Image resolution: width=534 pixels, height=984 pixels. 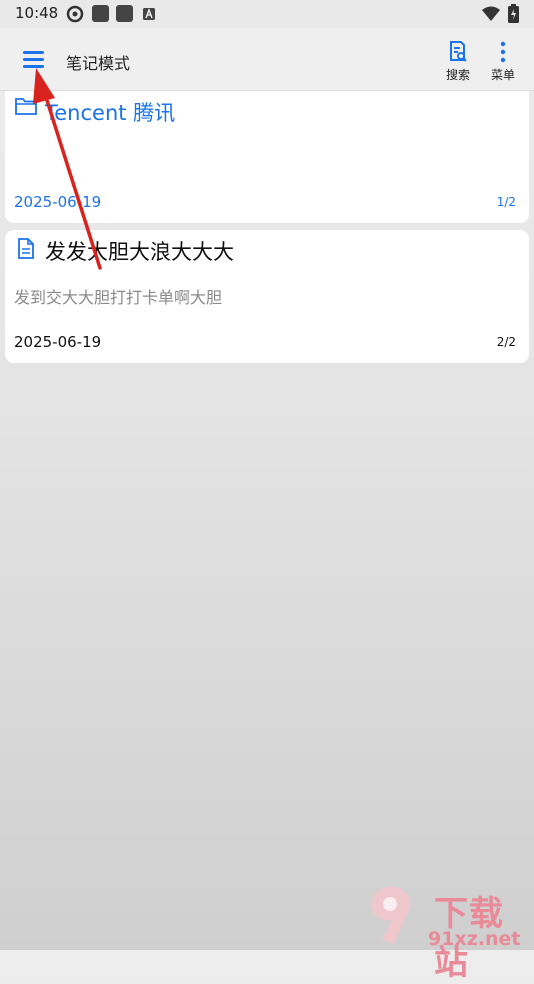 I want to click on keyboard-icon, so click(x=149, y=14).